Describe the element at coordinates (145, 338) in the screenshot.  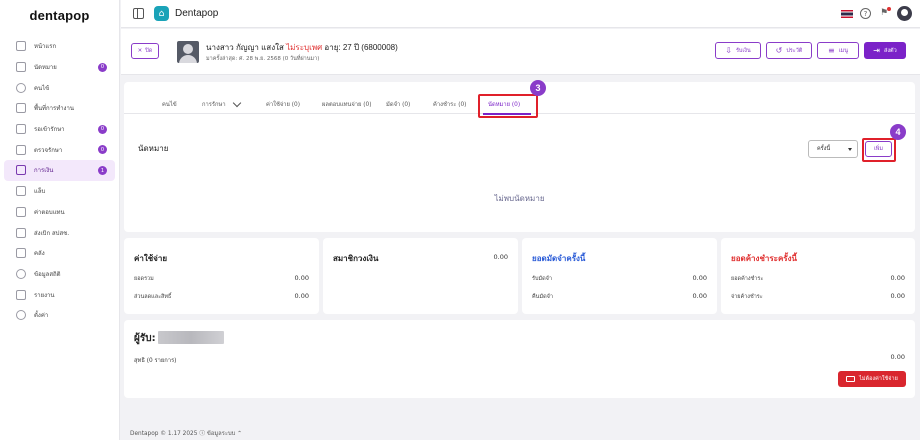
I see `receiver-label: ผู้รับ:` at that location.